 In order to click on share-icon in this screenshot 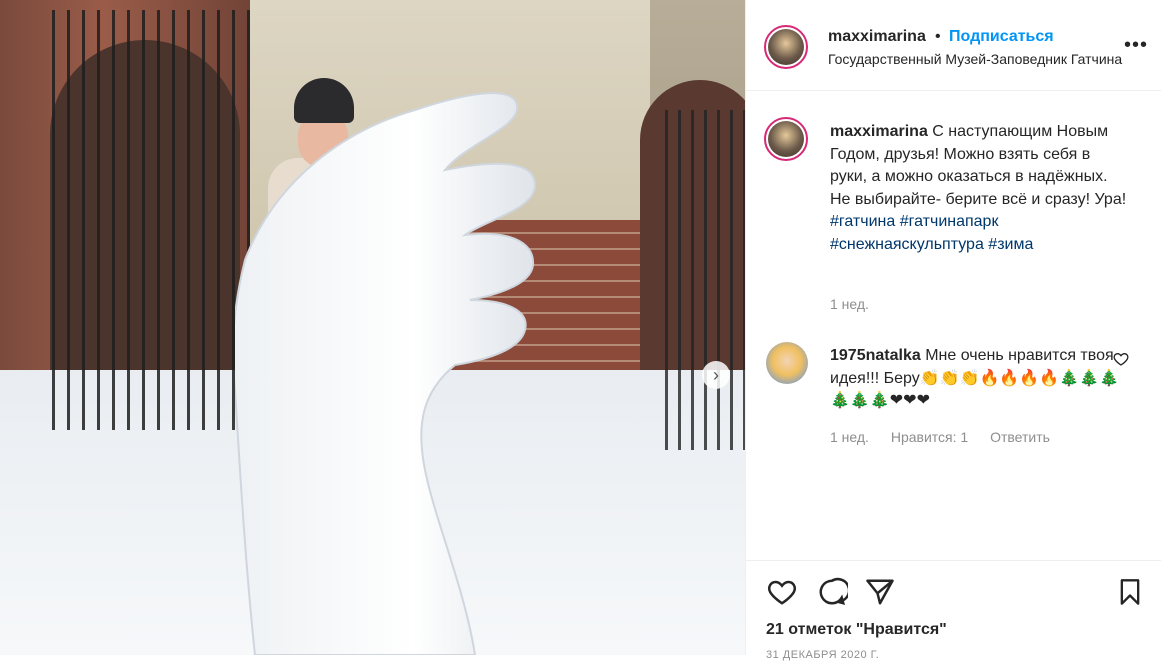, I will do `click(880, 592)`.